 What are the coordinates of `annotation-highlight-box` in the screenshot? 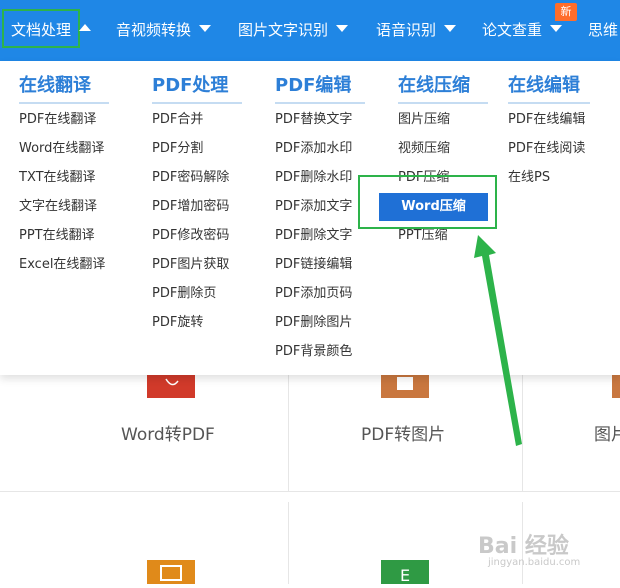 It's located at (427, 202).